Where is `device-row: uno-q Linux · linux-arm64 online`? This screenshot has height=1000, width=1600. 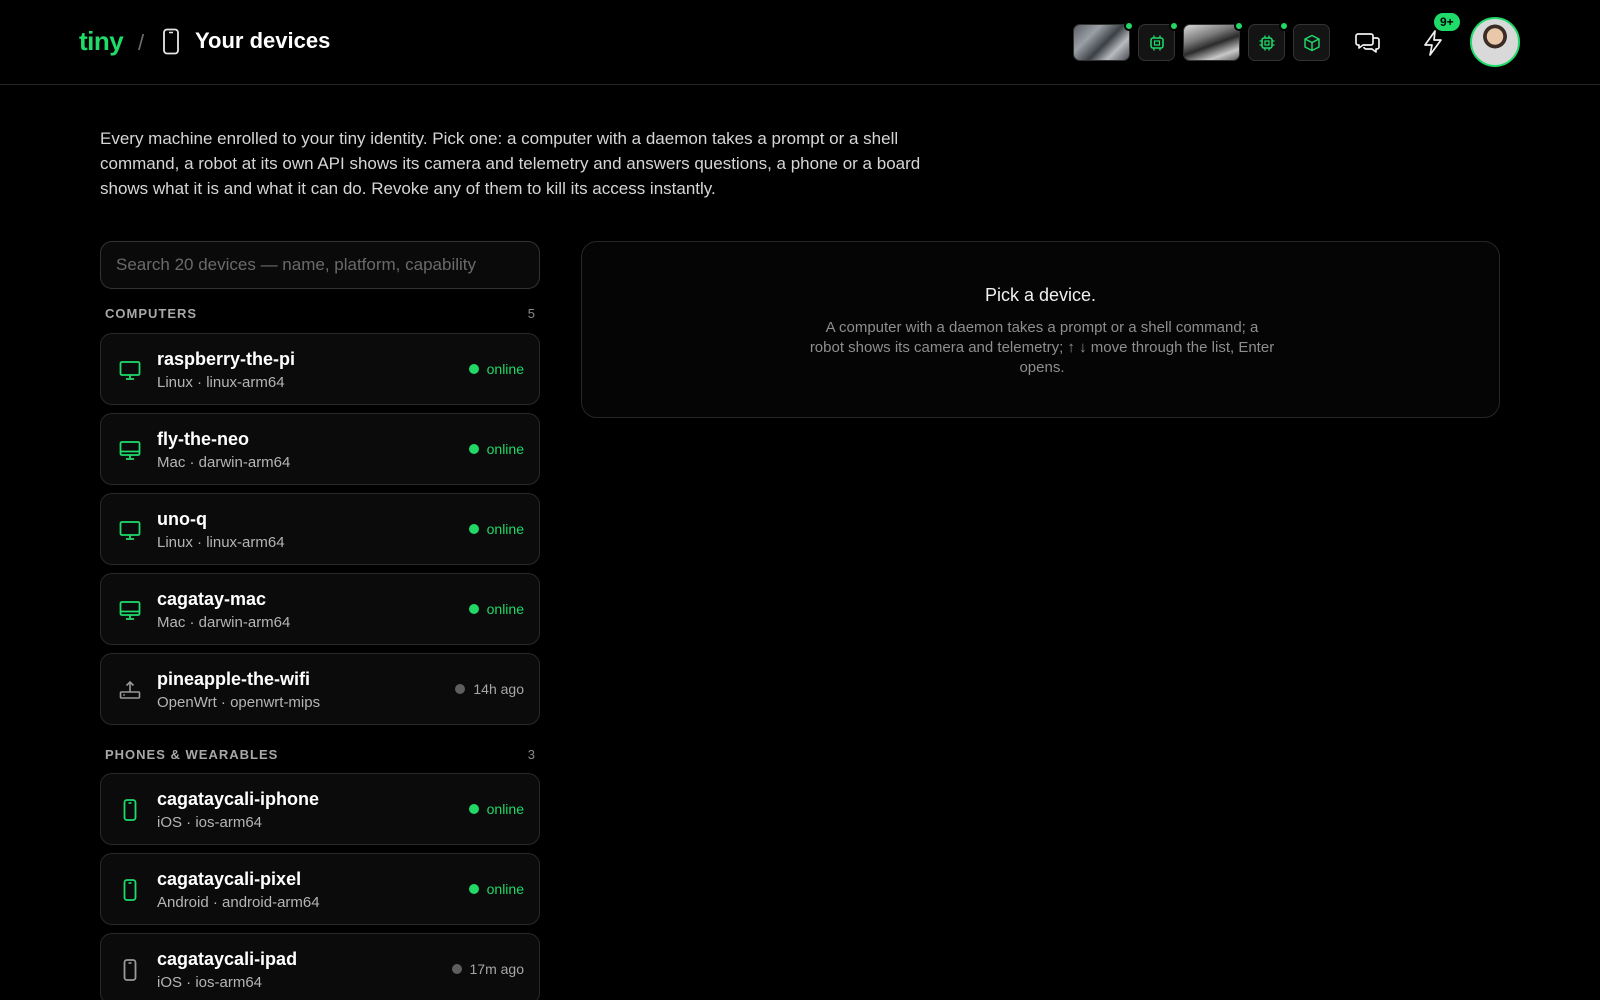
device-row: uno-q Linux · linux-arm64 online is located at coordinates (320, 529).